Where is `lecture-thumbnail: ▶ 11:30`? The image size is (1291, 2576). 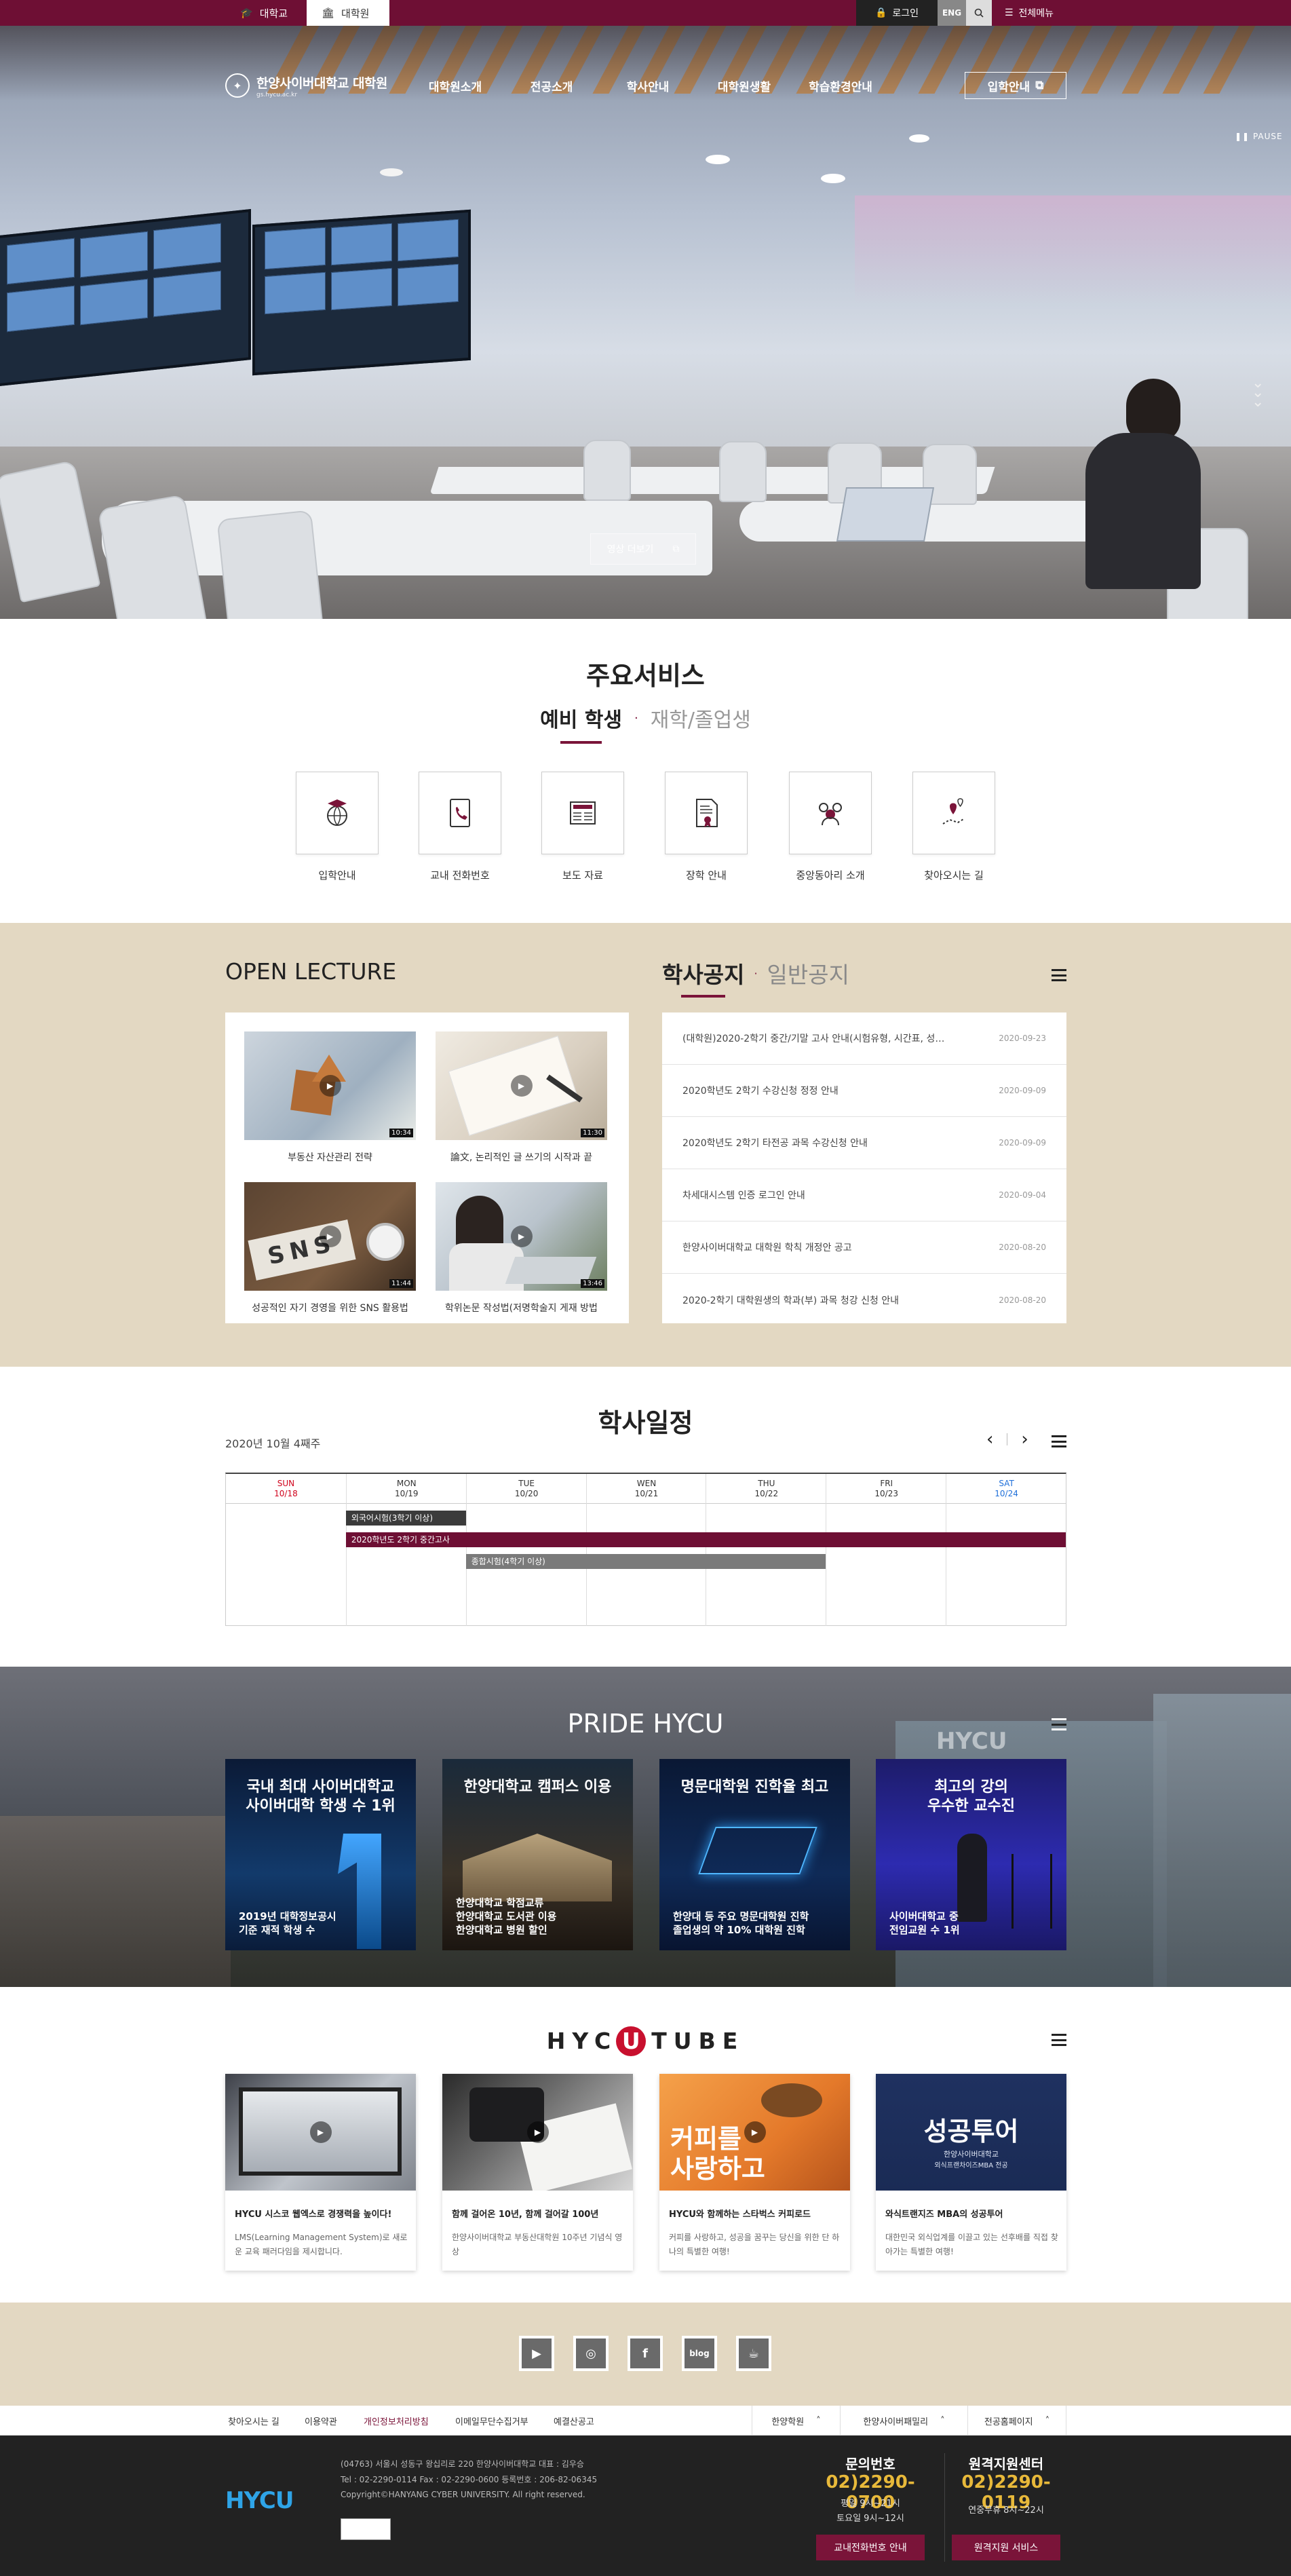 lecture-thumbnail: ▶ 11:30 is located at coordinates (521, 1085).